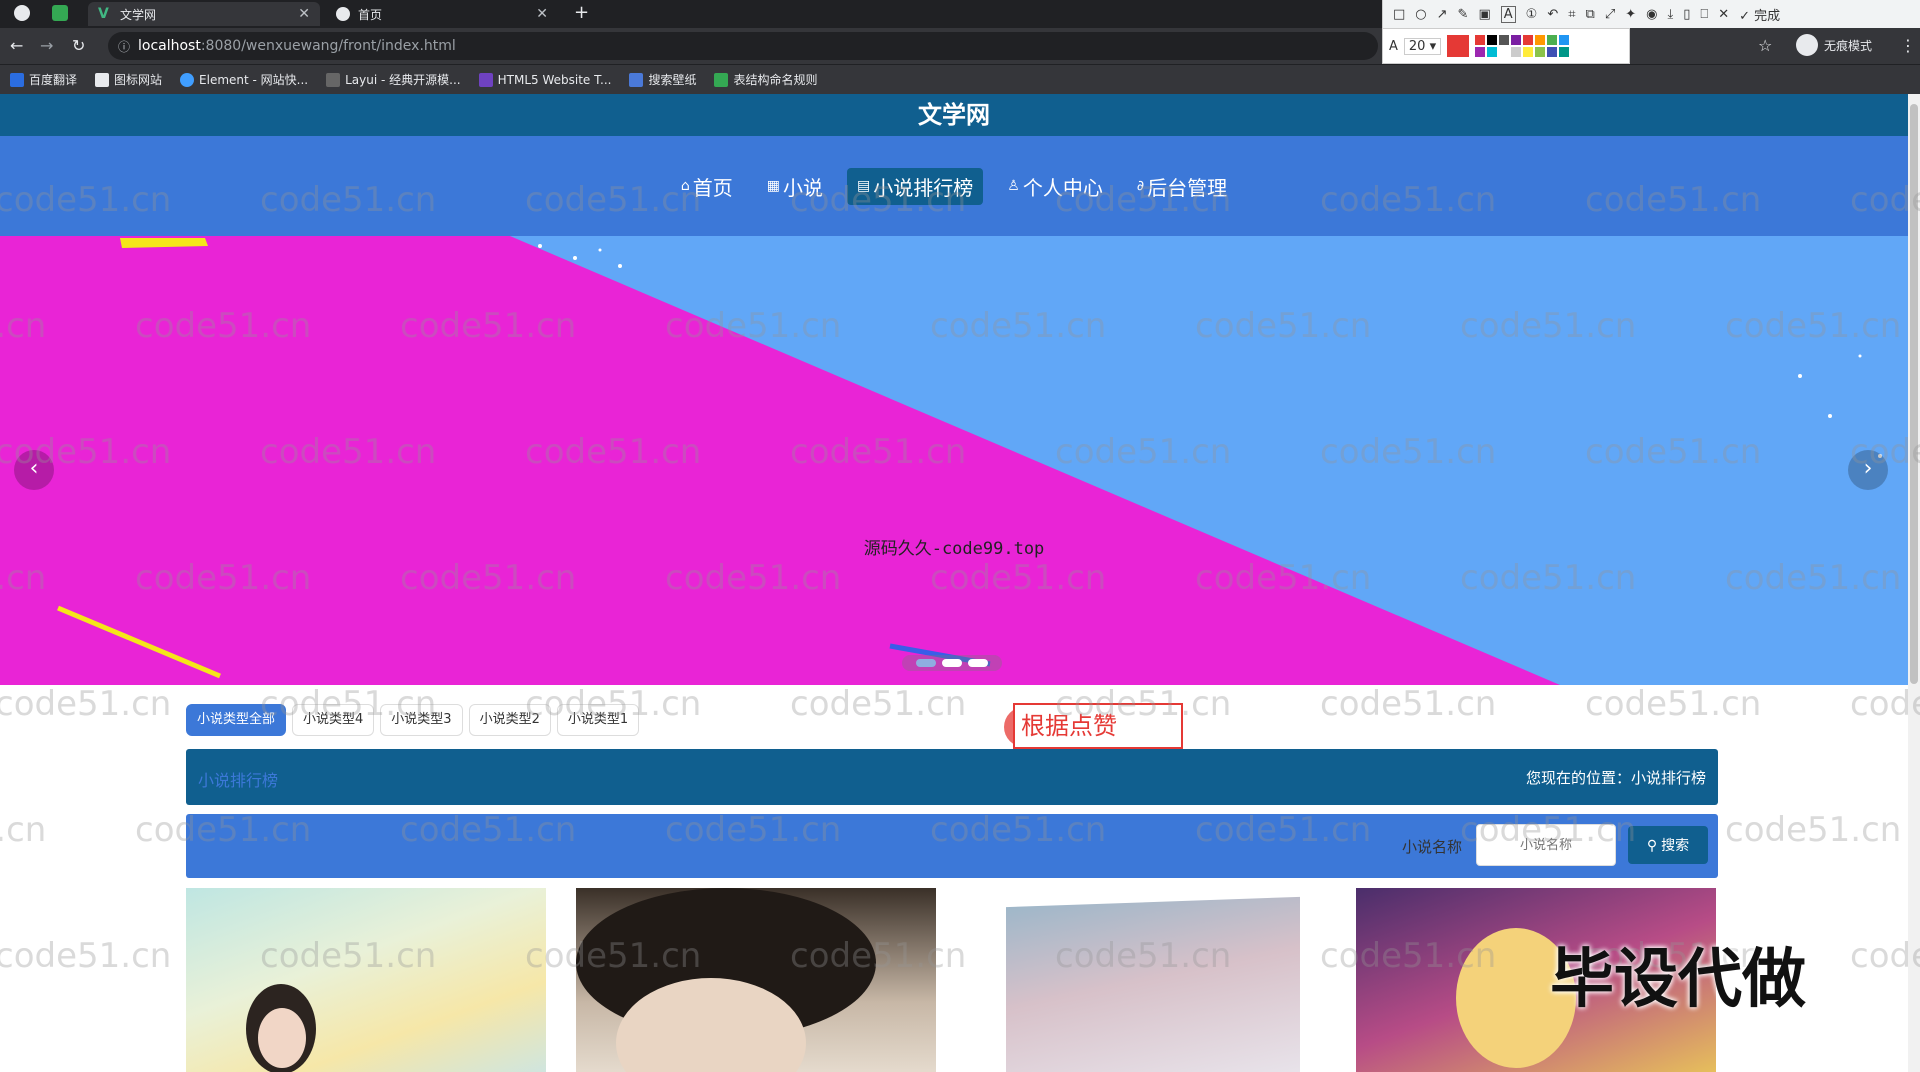 The width and height of the screenshot is (1920, 1072). What do you see at coordinates (1723, 14) in the screenshot?
I see `cancel-icon: ✕` at bounding box center [1723, 14].